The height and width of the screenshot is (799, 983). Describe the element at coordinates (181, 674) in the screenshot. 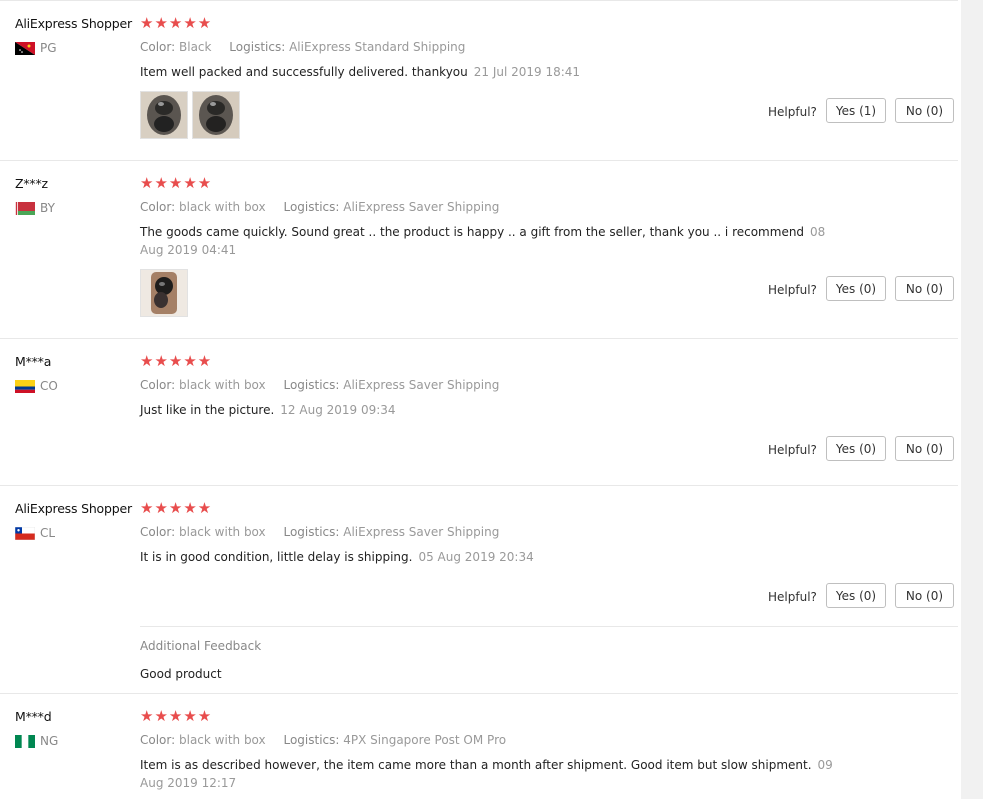

I see `additional-feedback-text: Good product` at that location.